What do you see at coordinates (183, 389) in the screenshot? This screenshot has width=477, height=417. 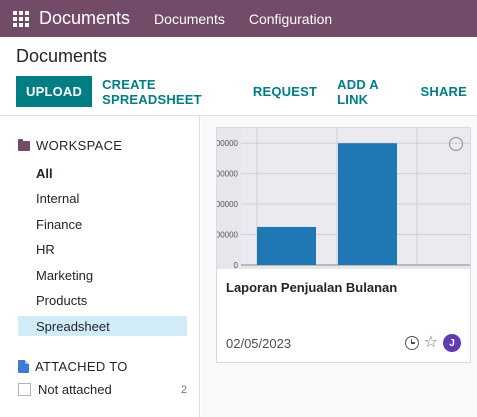 I see `not-attached-count: 2` at bounding box center [183, 389].